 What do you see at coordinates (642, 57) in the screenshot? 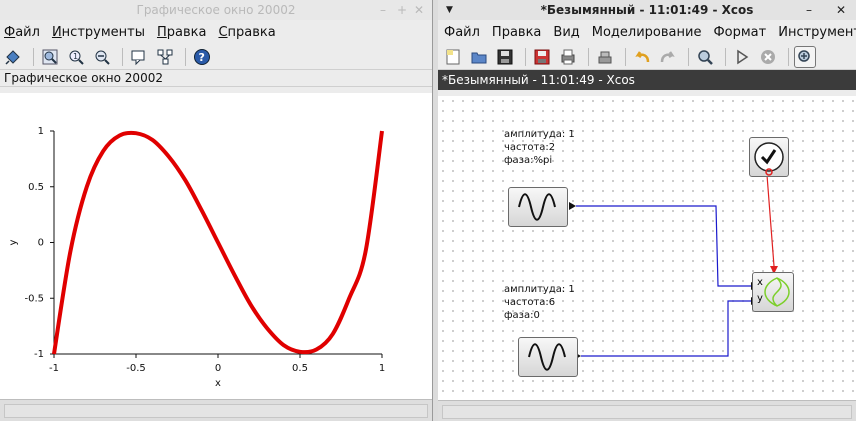
I see `undo-arrow-icon` at bounding box center [642, 57].